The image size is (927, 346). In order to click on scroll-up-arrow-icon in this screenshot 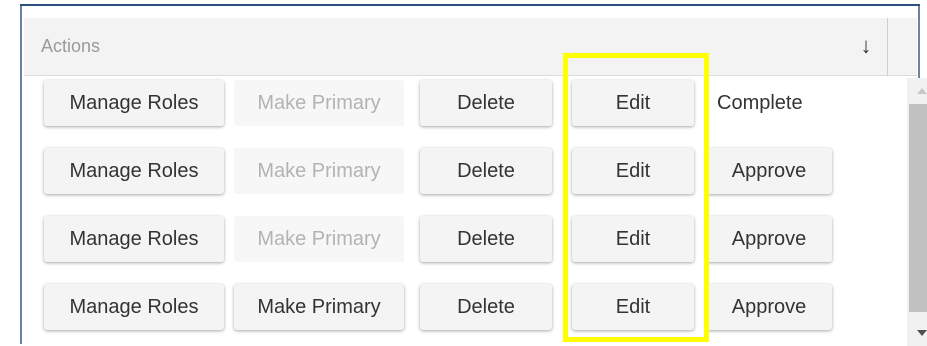, I will do `click(917, 91)`.